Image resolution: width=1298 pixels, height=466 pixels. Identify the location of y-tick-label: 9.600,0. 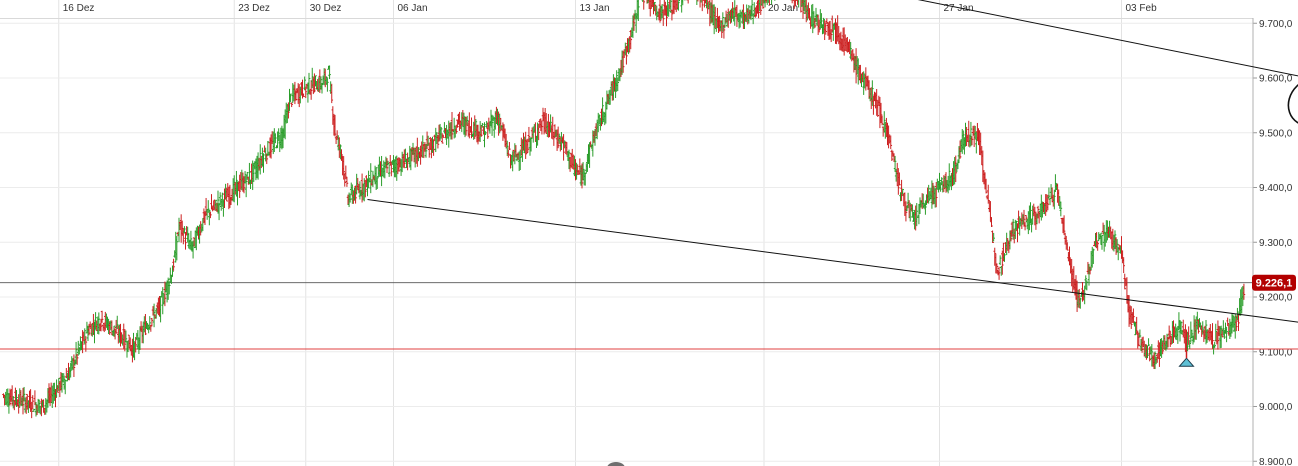
(1276, 79).